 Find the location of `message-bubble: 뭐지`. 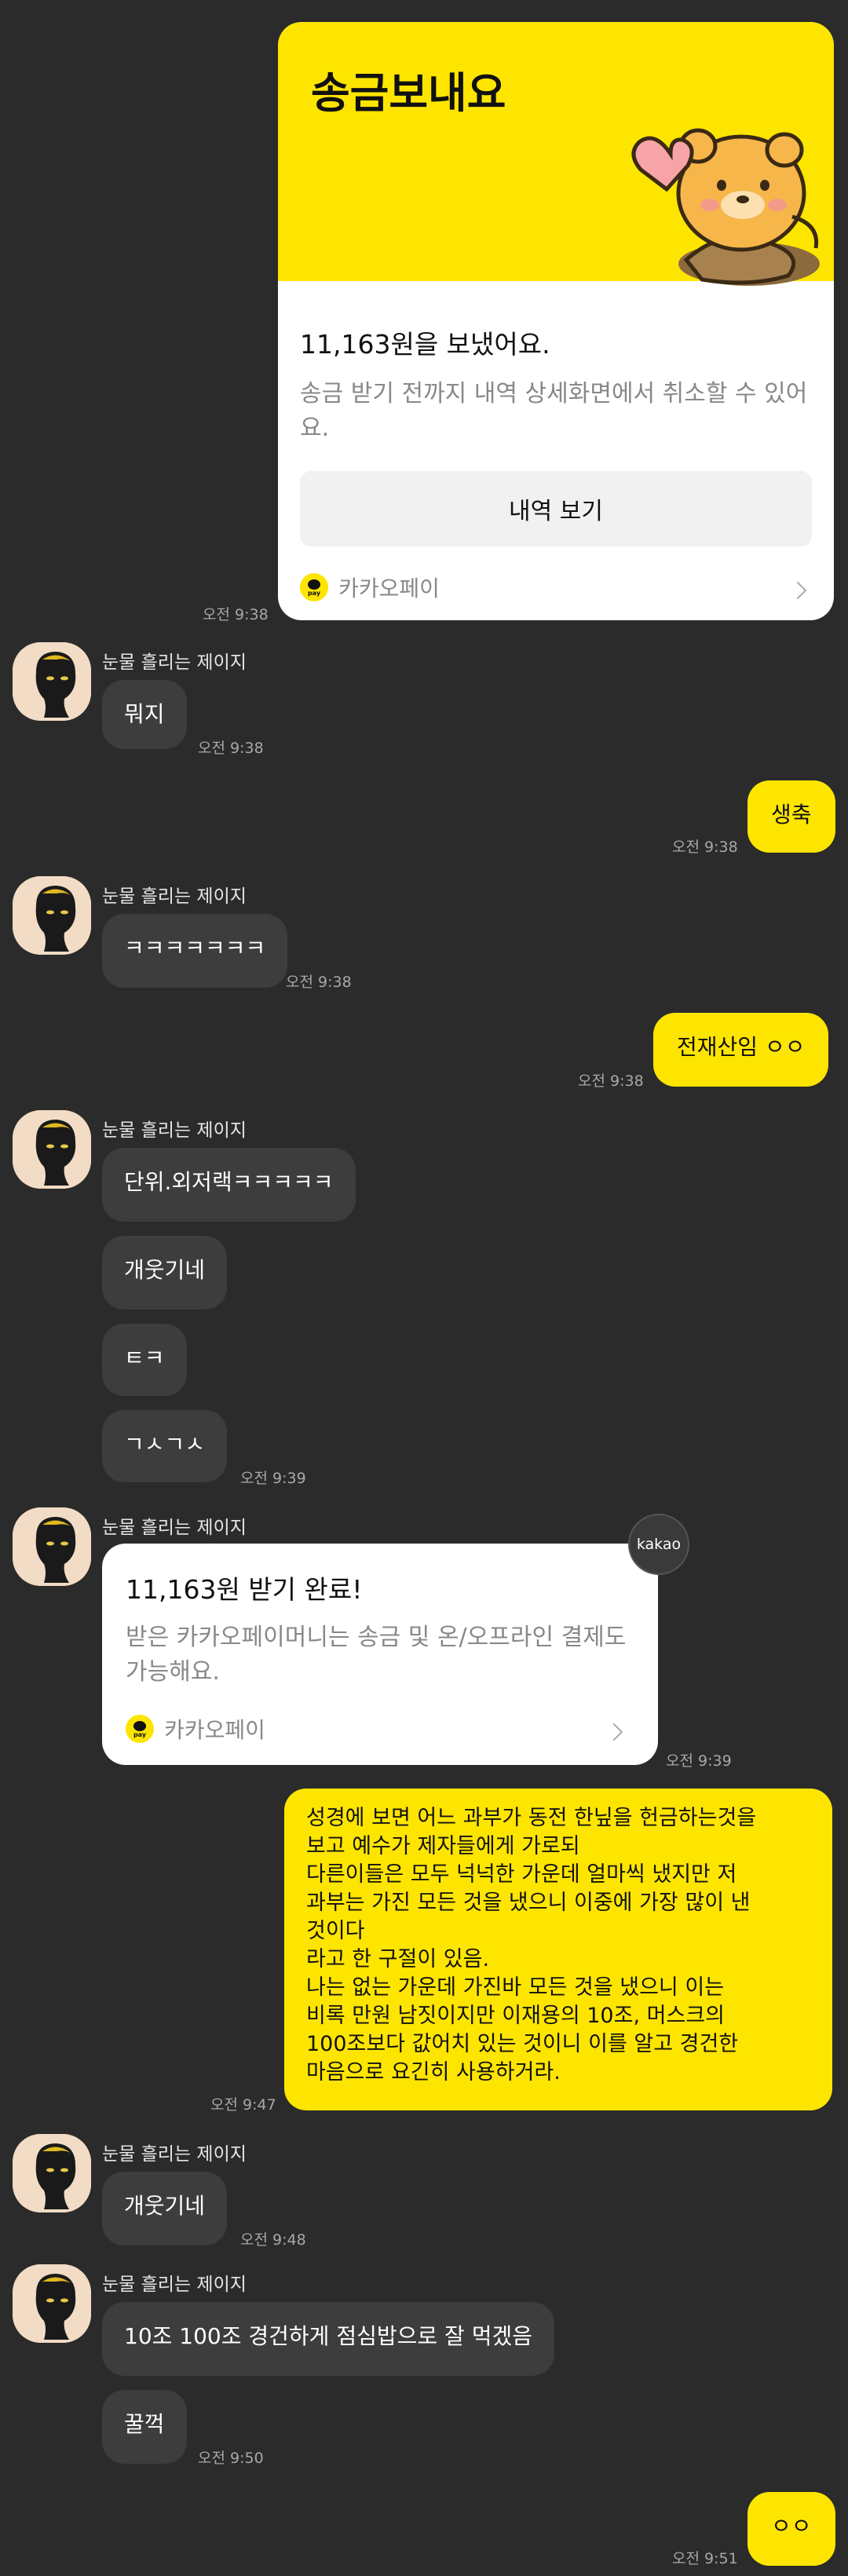

message-bubble: 뭐지 is located at coordinates (144, 714).